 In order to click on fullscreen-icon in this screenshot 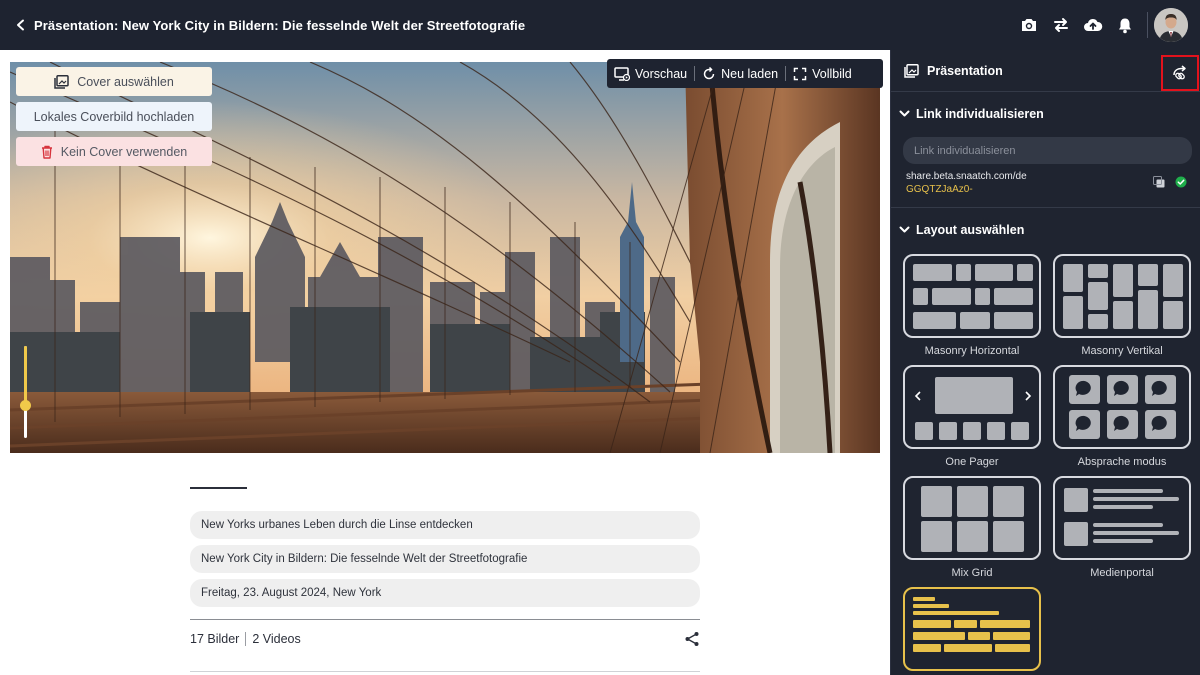, I will do `click(800, 74)`.